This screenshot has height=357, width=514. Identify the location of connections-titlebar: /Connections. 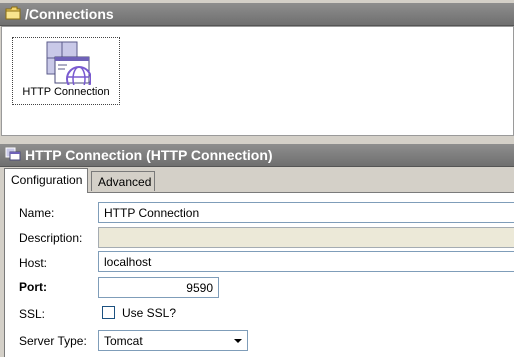
(257, 14).